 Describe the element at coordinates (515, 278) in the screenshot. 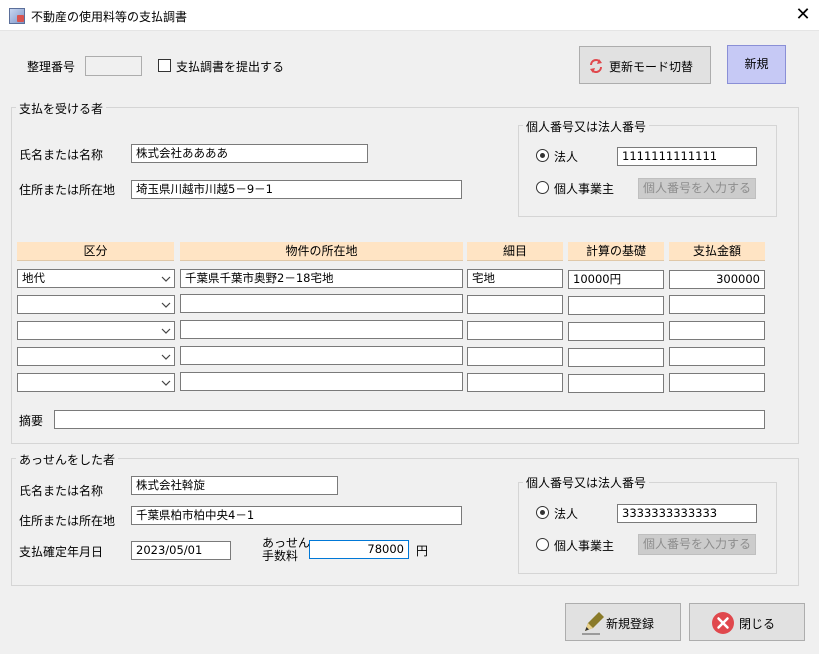

I see `detail-field: 宅地` at that location.